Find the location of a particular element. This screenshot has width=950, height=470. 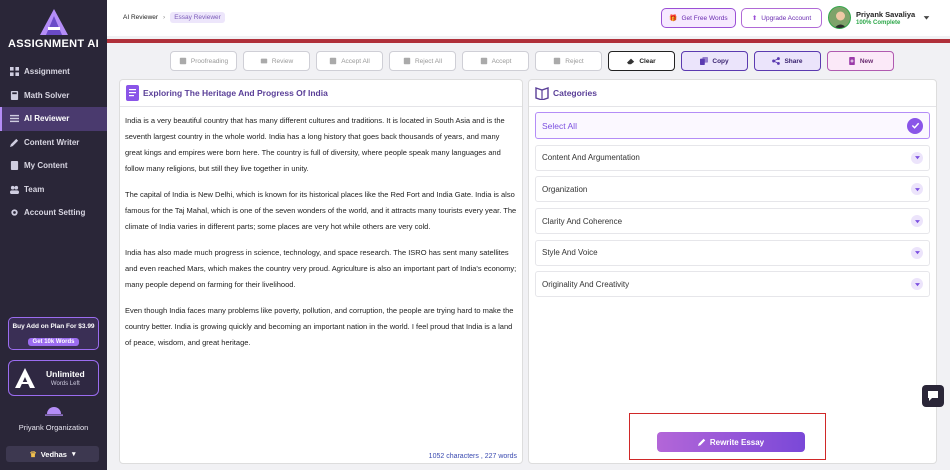

sidebar-item-assignment: Assignment is located at coordinates (53, 72).